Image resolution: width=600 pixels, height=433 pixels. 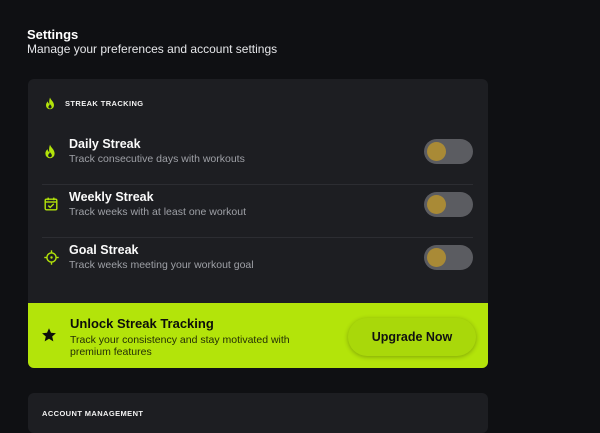 I want to click on calendar-check-icon, so click(x=51, y=206).